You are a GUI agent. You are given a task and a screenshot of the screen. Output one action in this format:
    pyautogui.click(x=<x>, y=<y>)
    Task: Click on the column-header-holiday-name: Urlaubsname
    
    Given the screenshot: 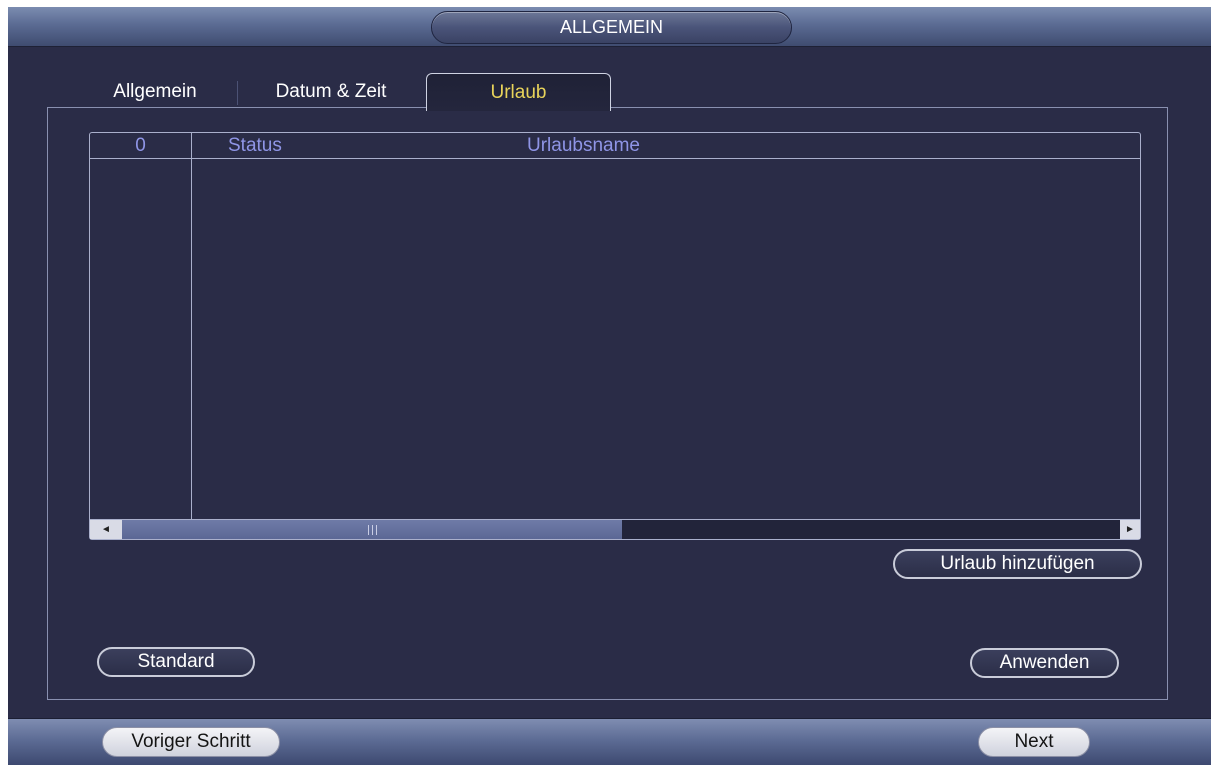 What is the action you would take?
    pyautogui.click(x=583, y=146)
    